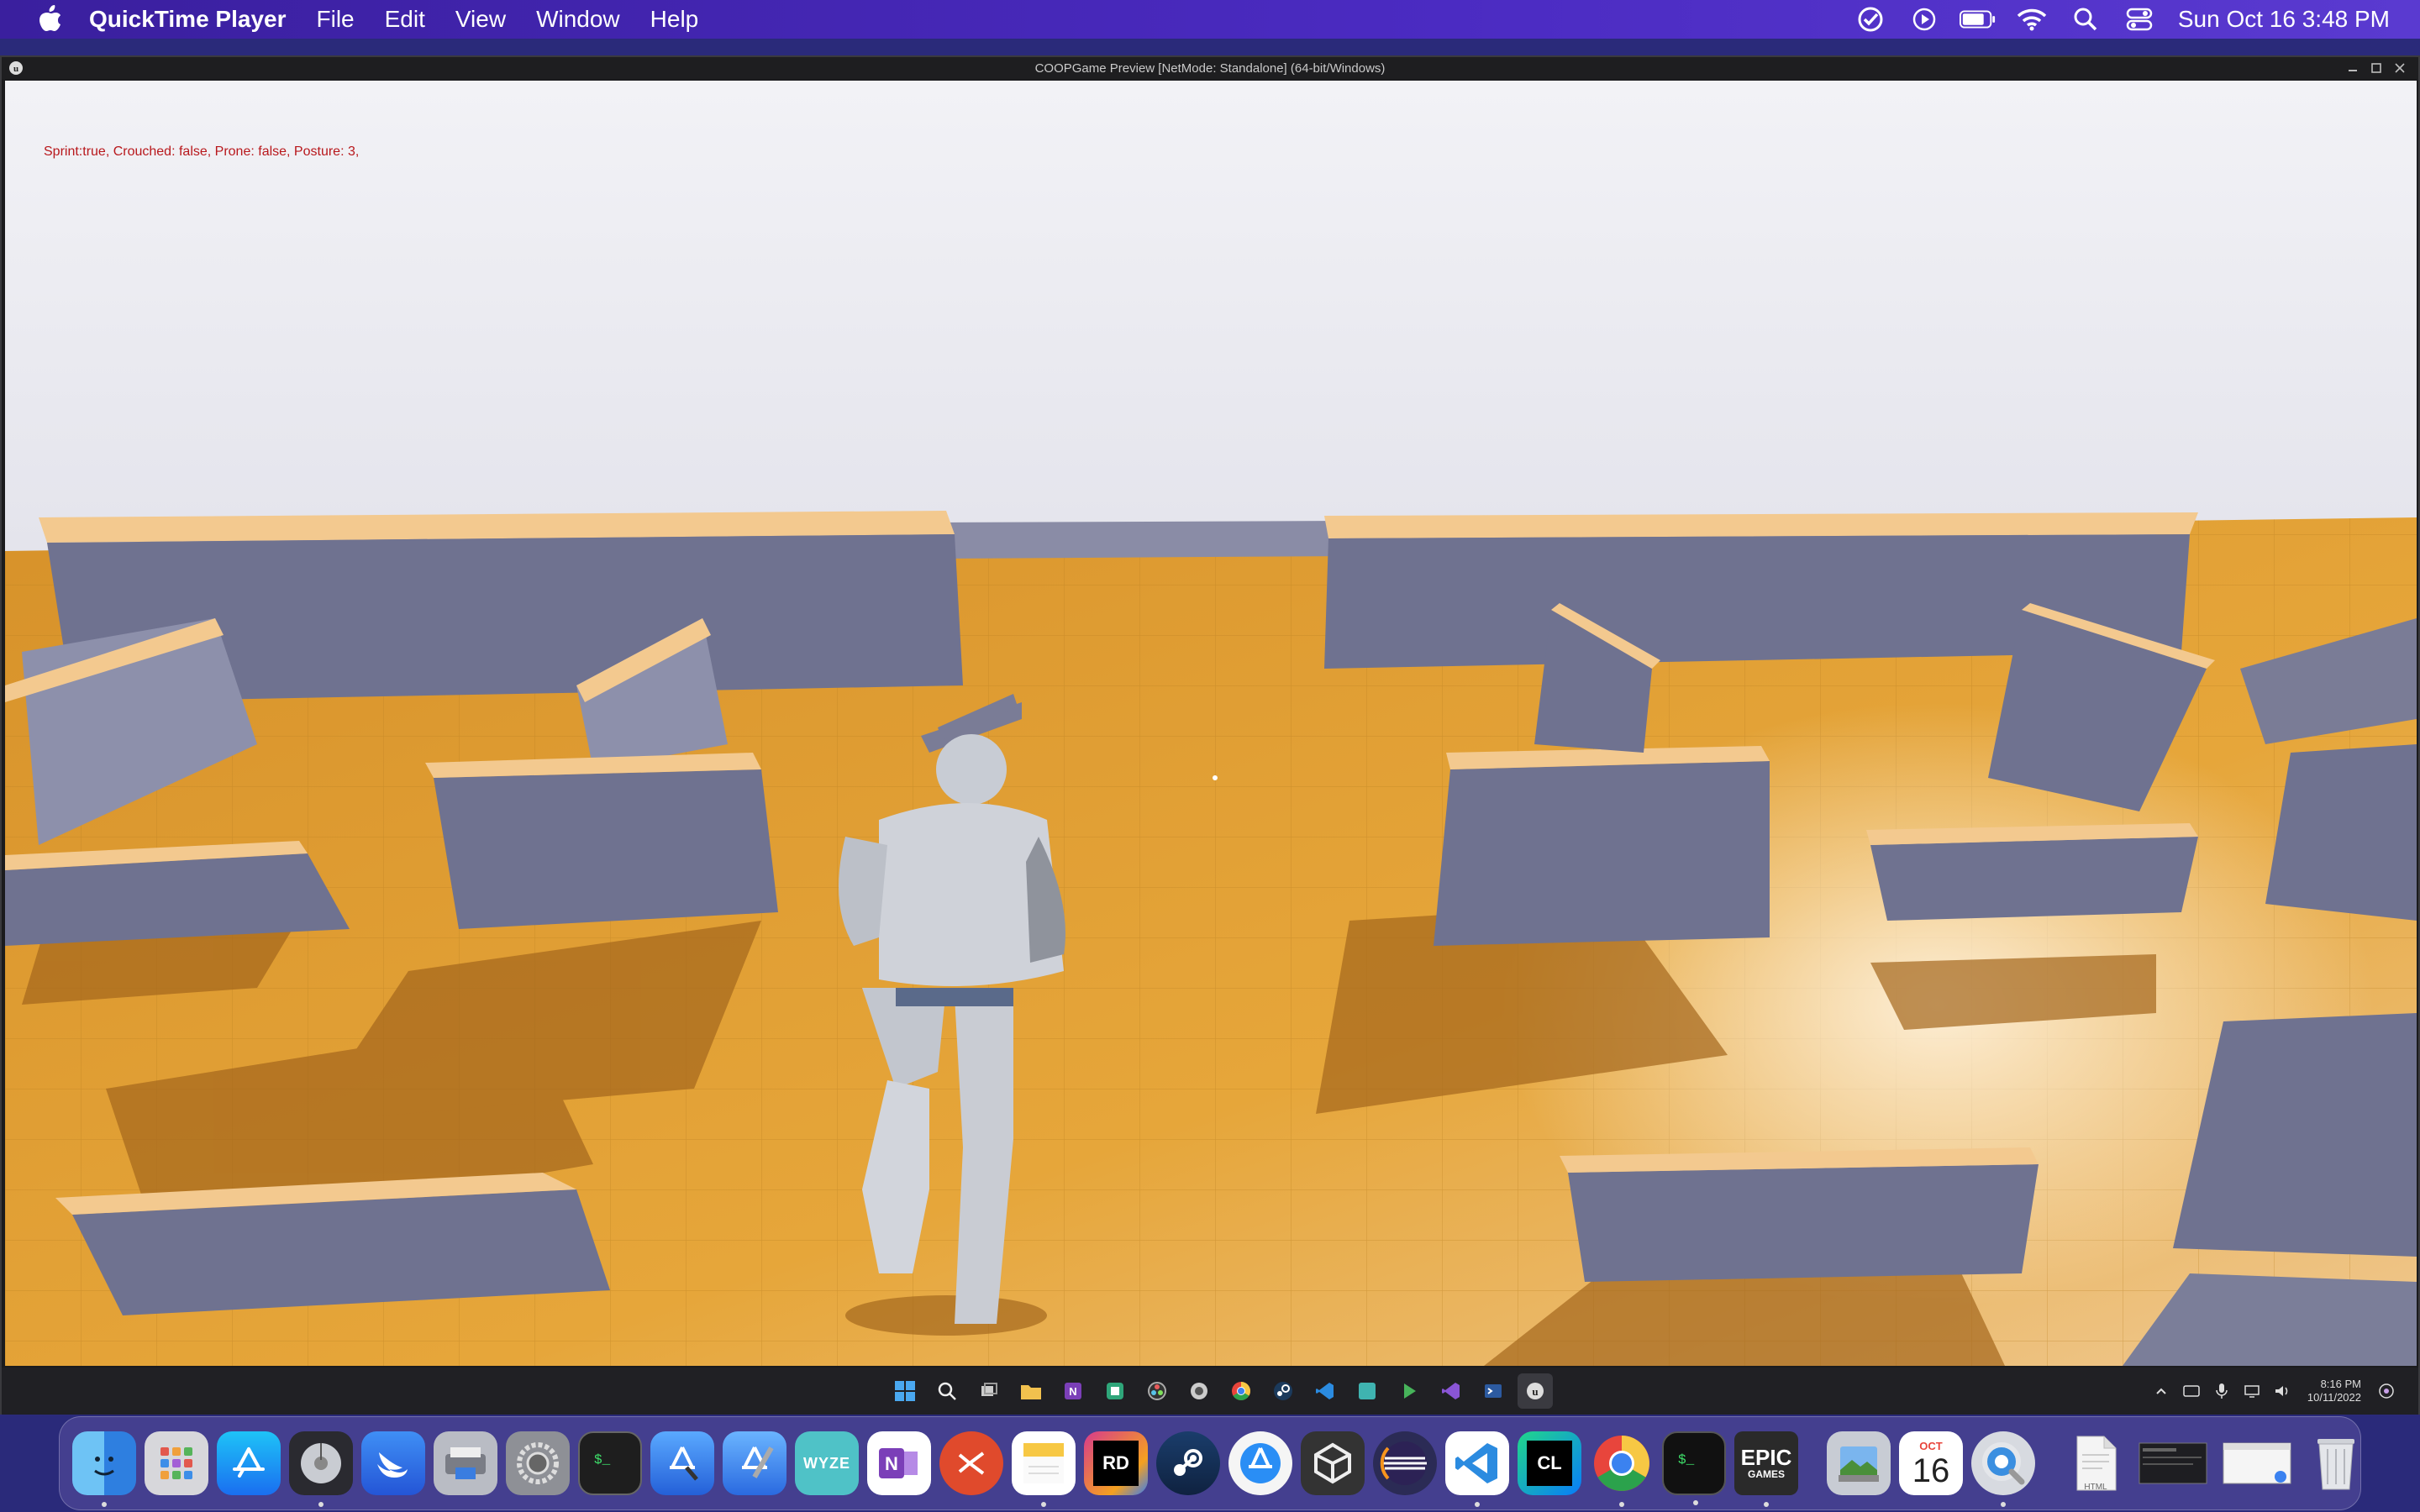 This screenshot has width=2420, height=1512. Describe the element at coordinates (1283, 1391) in the screenshot. I see `steam-taskbar-icon` at that location.